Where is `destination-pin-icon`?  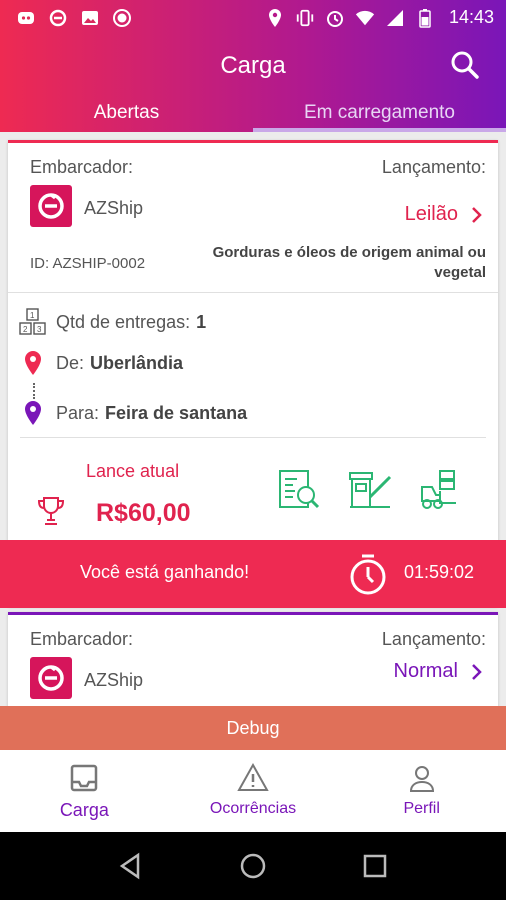
destination-pin-icon is located at coordinates (33, 413).